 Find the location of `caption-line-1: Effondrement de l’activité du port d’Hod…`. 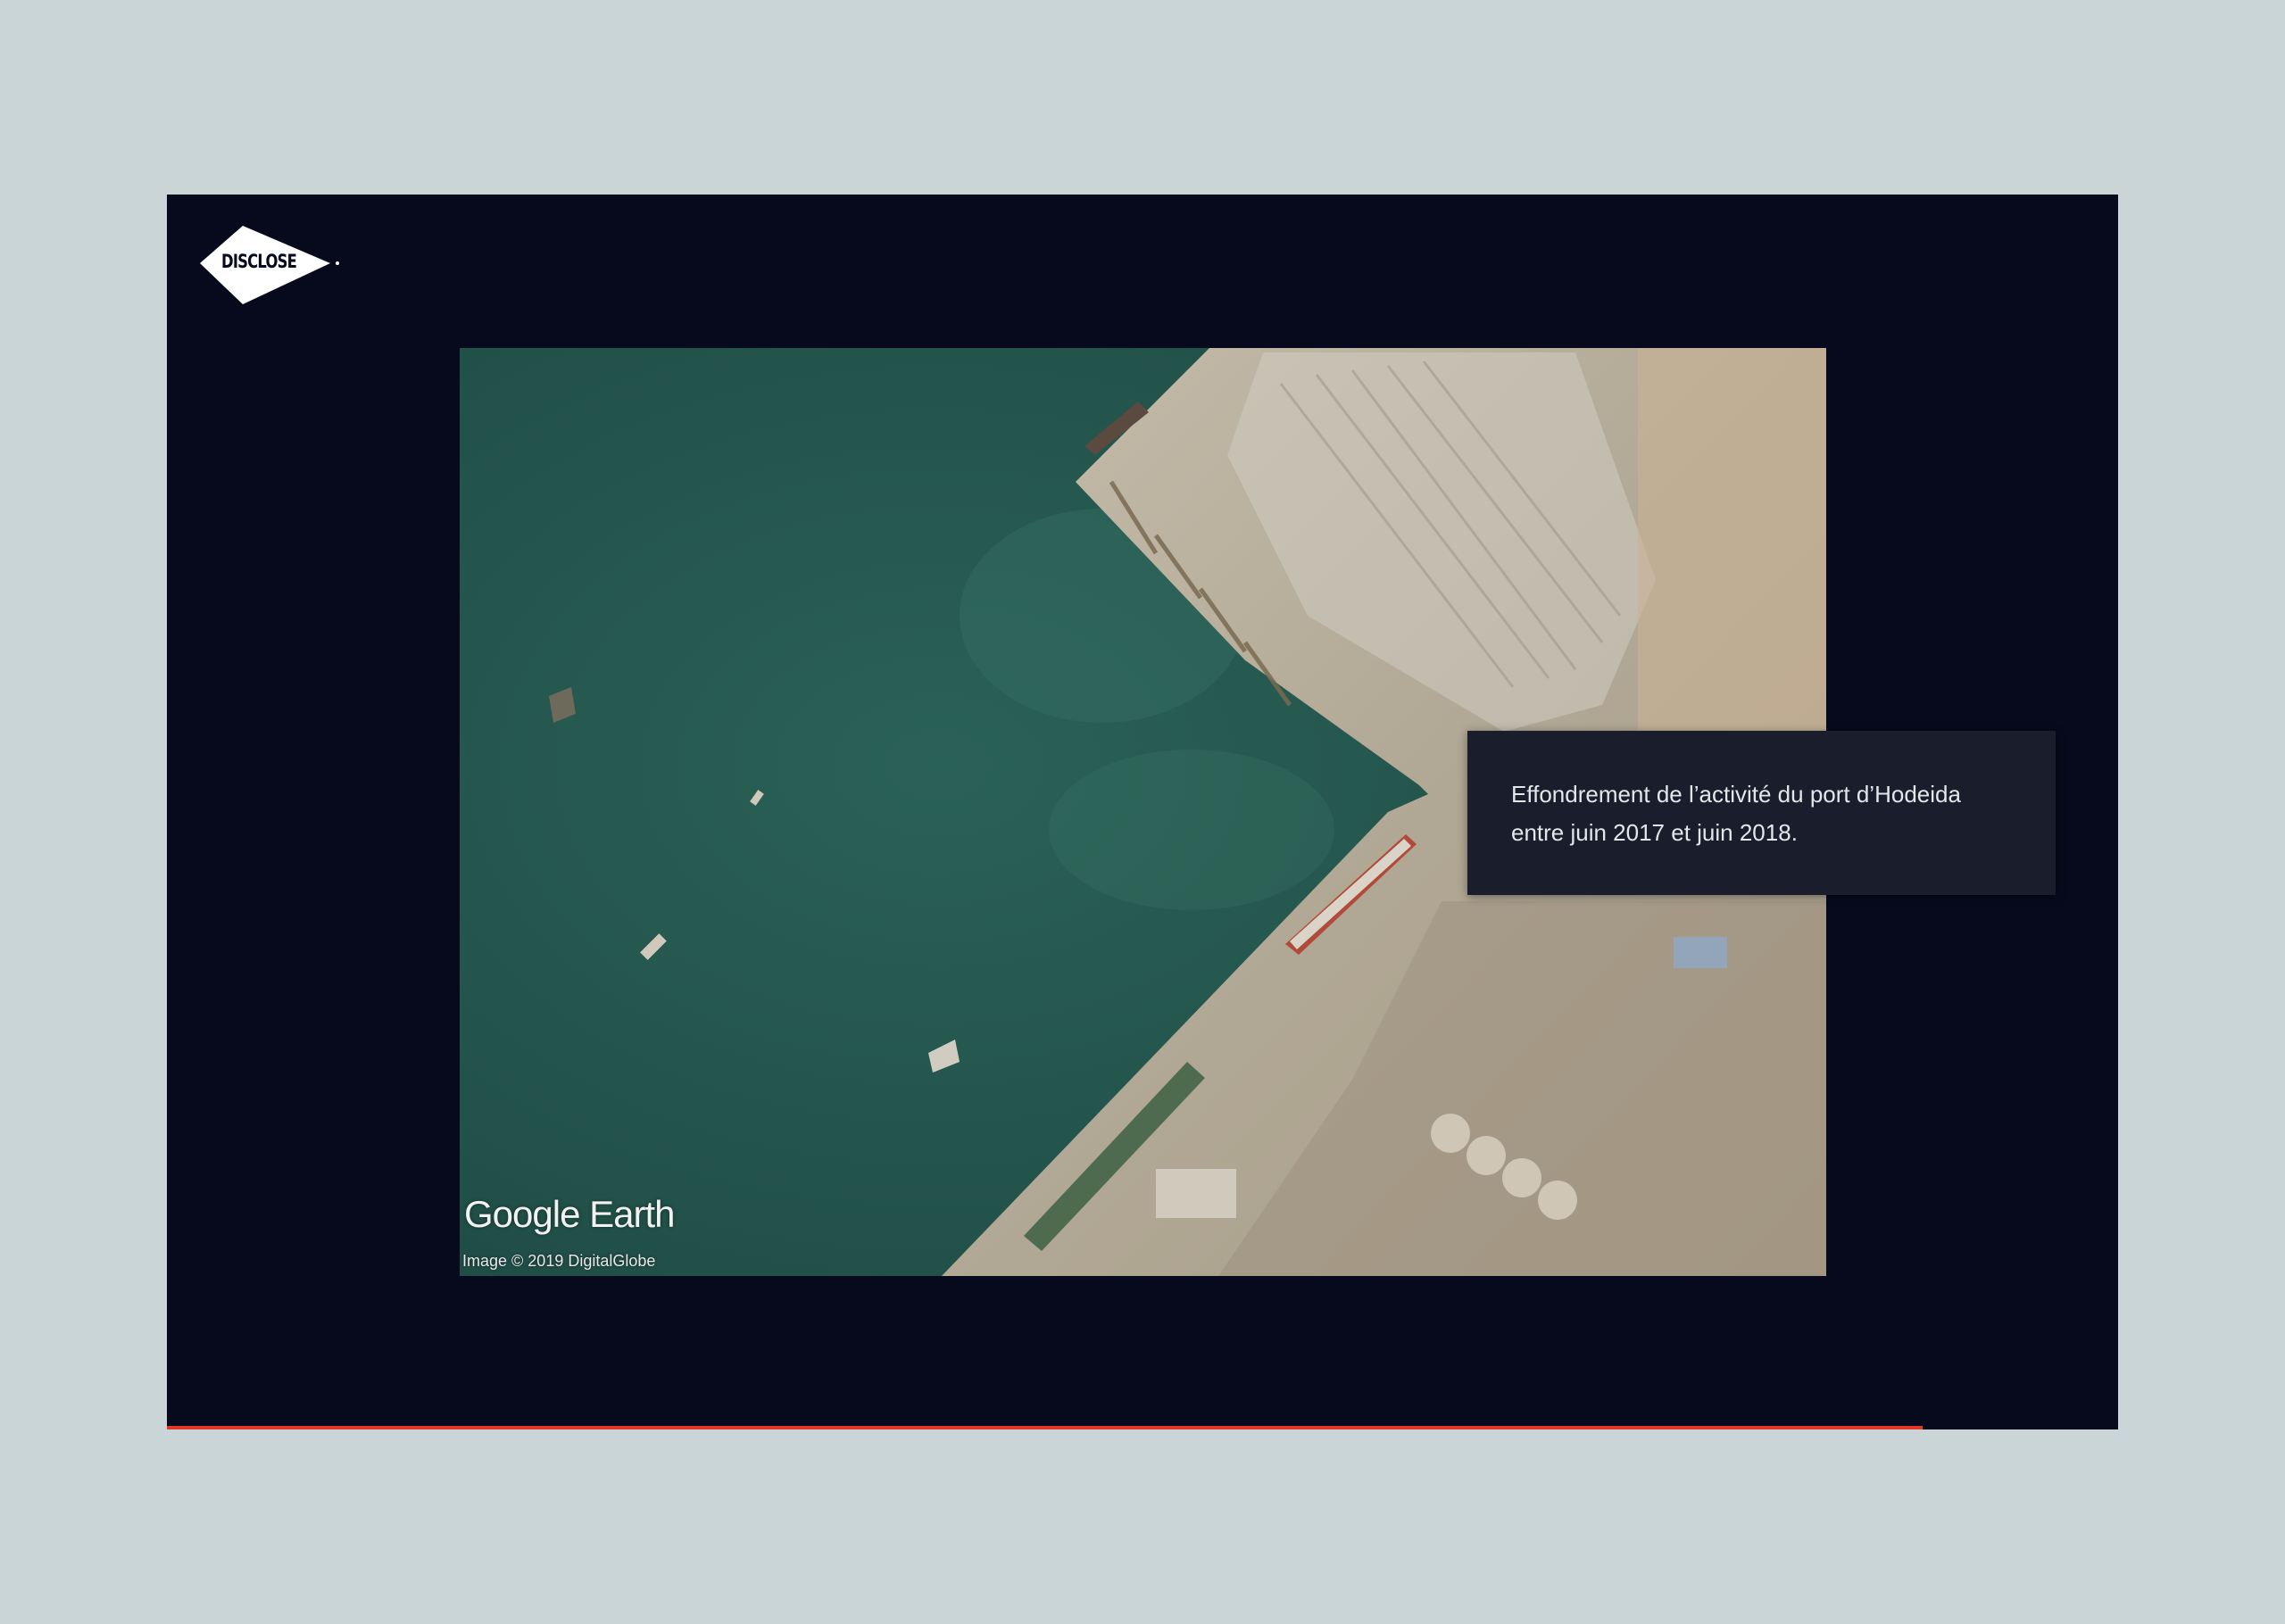

caption-line-1: Effondrement de l’activité du port d’Hod… is located at coordinates (1736, 794).